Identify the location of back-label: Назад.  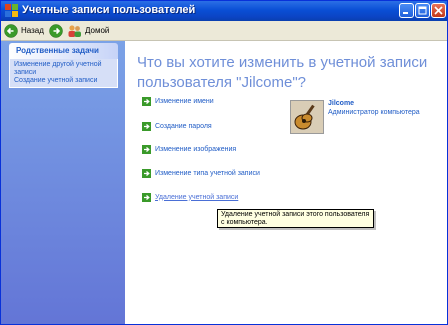
(32, 30).